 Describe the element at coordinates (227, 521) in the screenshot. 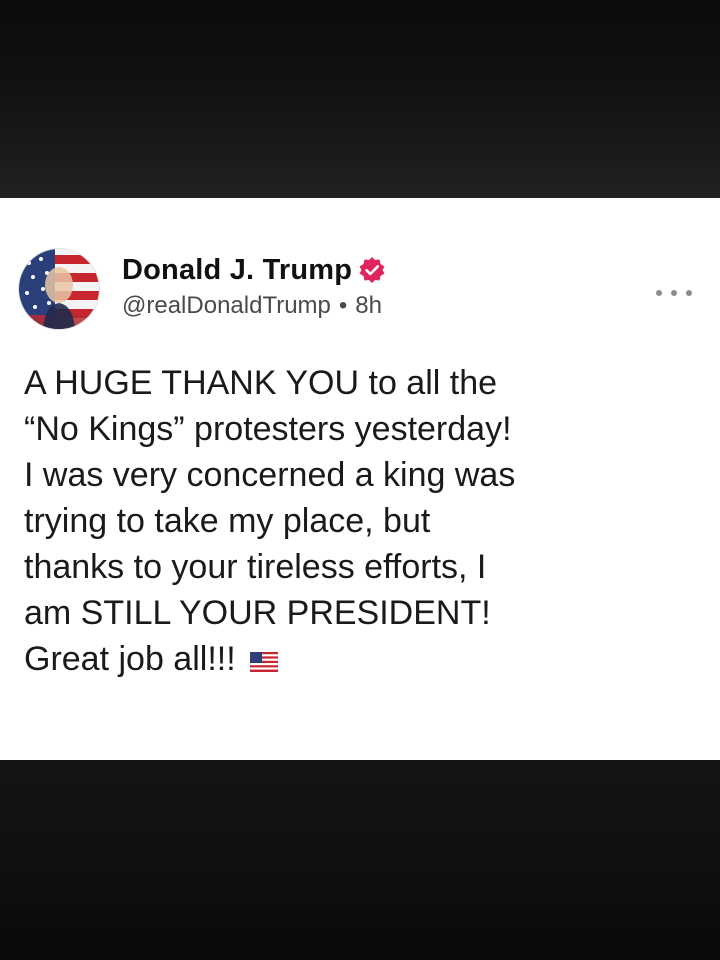

I see `post-body-line: trying to take my place, but` at that location.